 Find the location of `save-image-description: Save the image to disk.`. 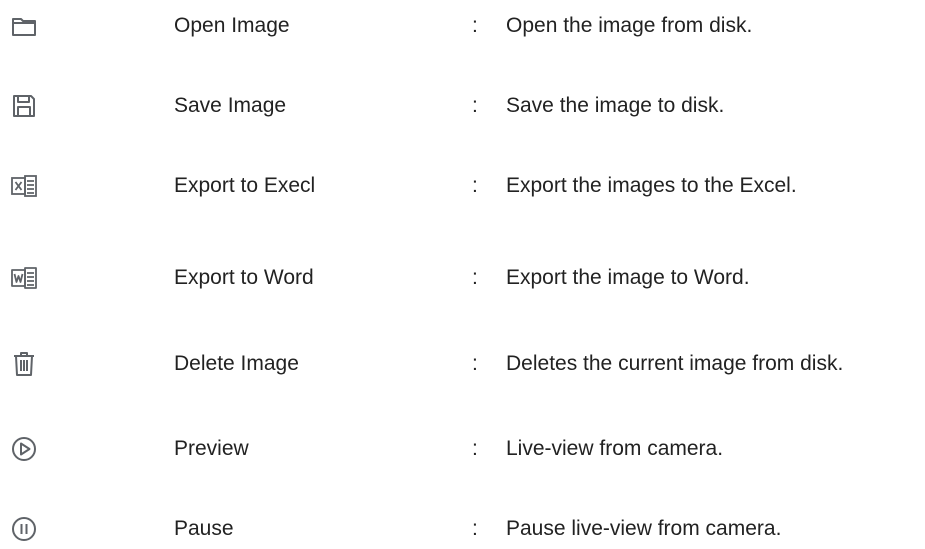

save-image-description: Save the image to disk. is located at coordinates (615, 105).